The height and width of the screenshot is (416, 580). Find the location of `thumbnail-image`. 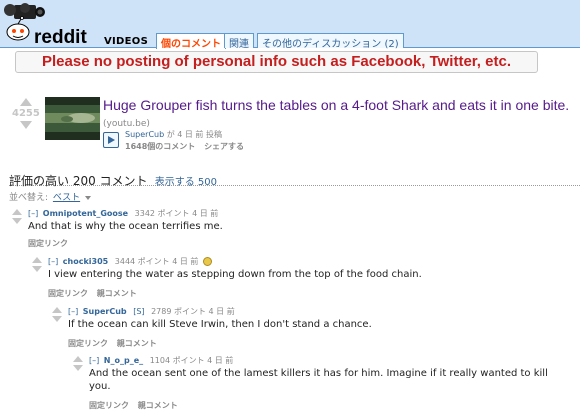

thumbnail-image is located at coordinates (72, 118).